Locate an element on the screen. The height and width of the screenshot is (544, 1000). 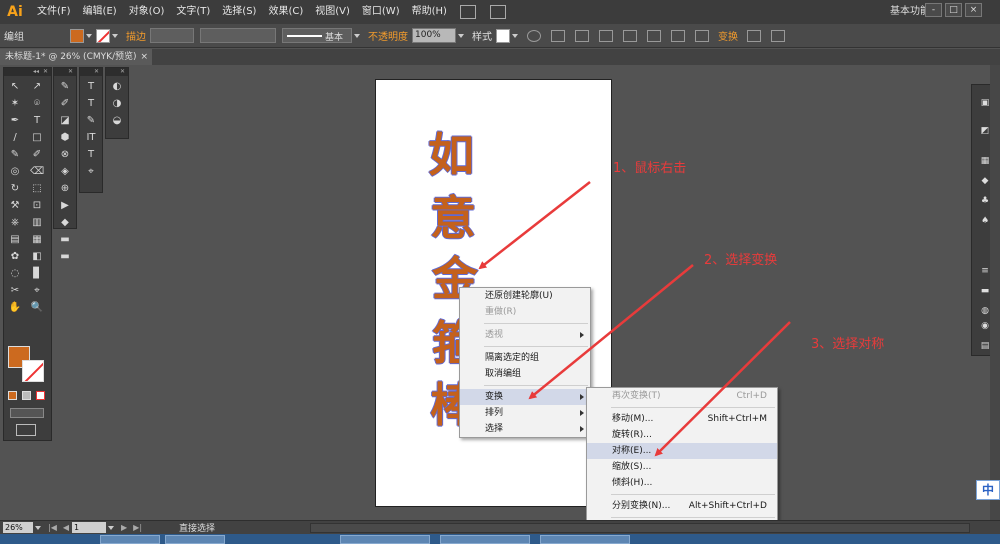
next-page-icon: ▶ is located at coordinates (124, 527).